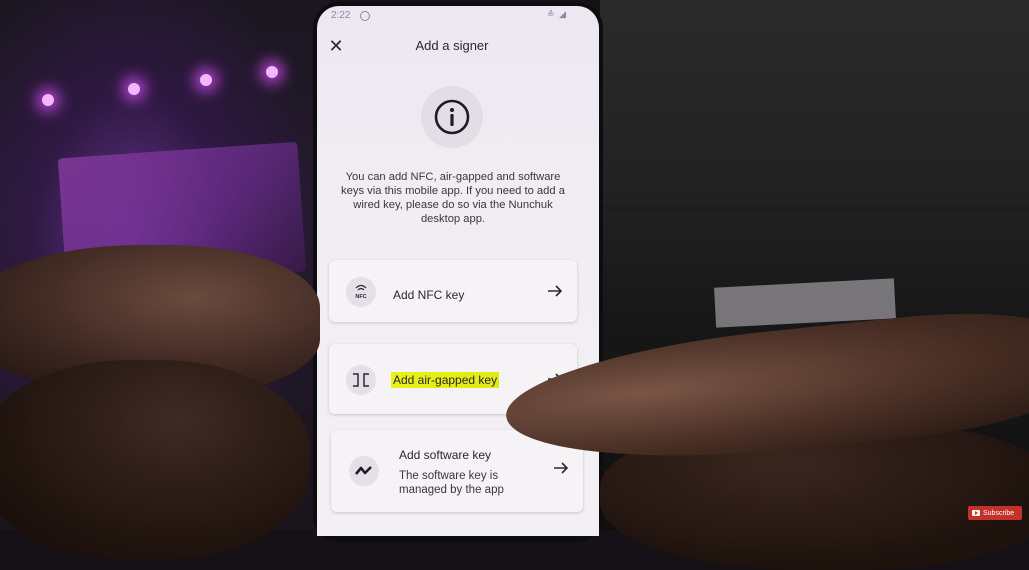 This screenshot has width=1029, height=570. Describe the element at coordinates (814, 209) in the screenshot. I see `desk-edge` at that location.